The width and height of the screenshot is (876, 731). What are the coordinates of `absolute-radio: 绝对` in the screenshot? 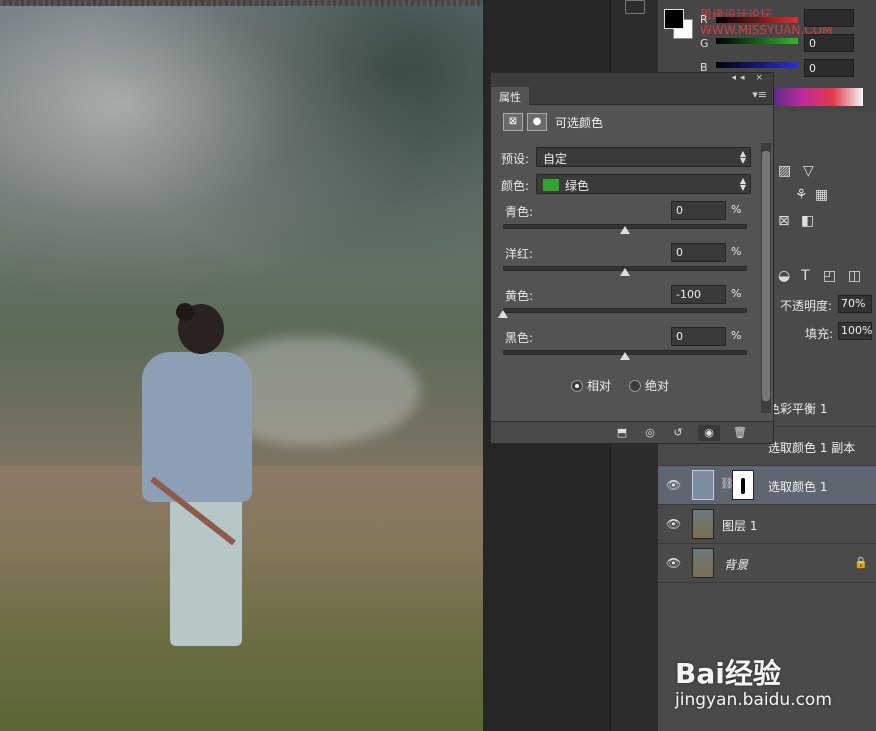 It's located at (649, 385).